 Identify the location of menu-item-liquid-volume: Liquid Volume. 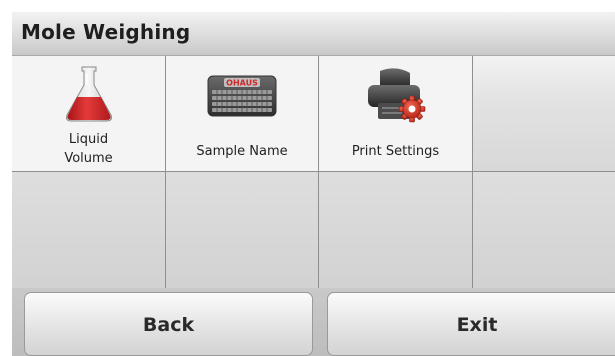
(89, 114).